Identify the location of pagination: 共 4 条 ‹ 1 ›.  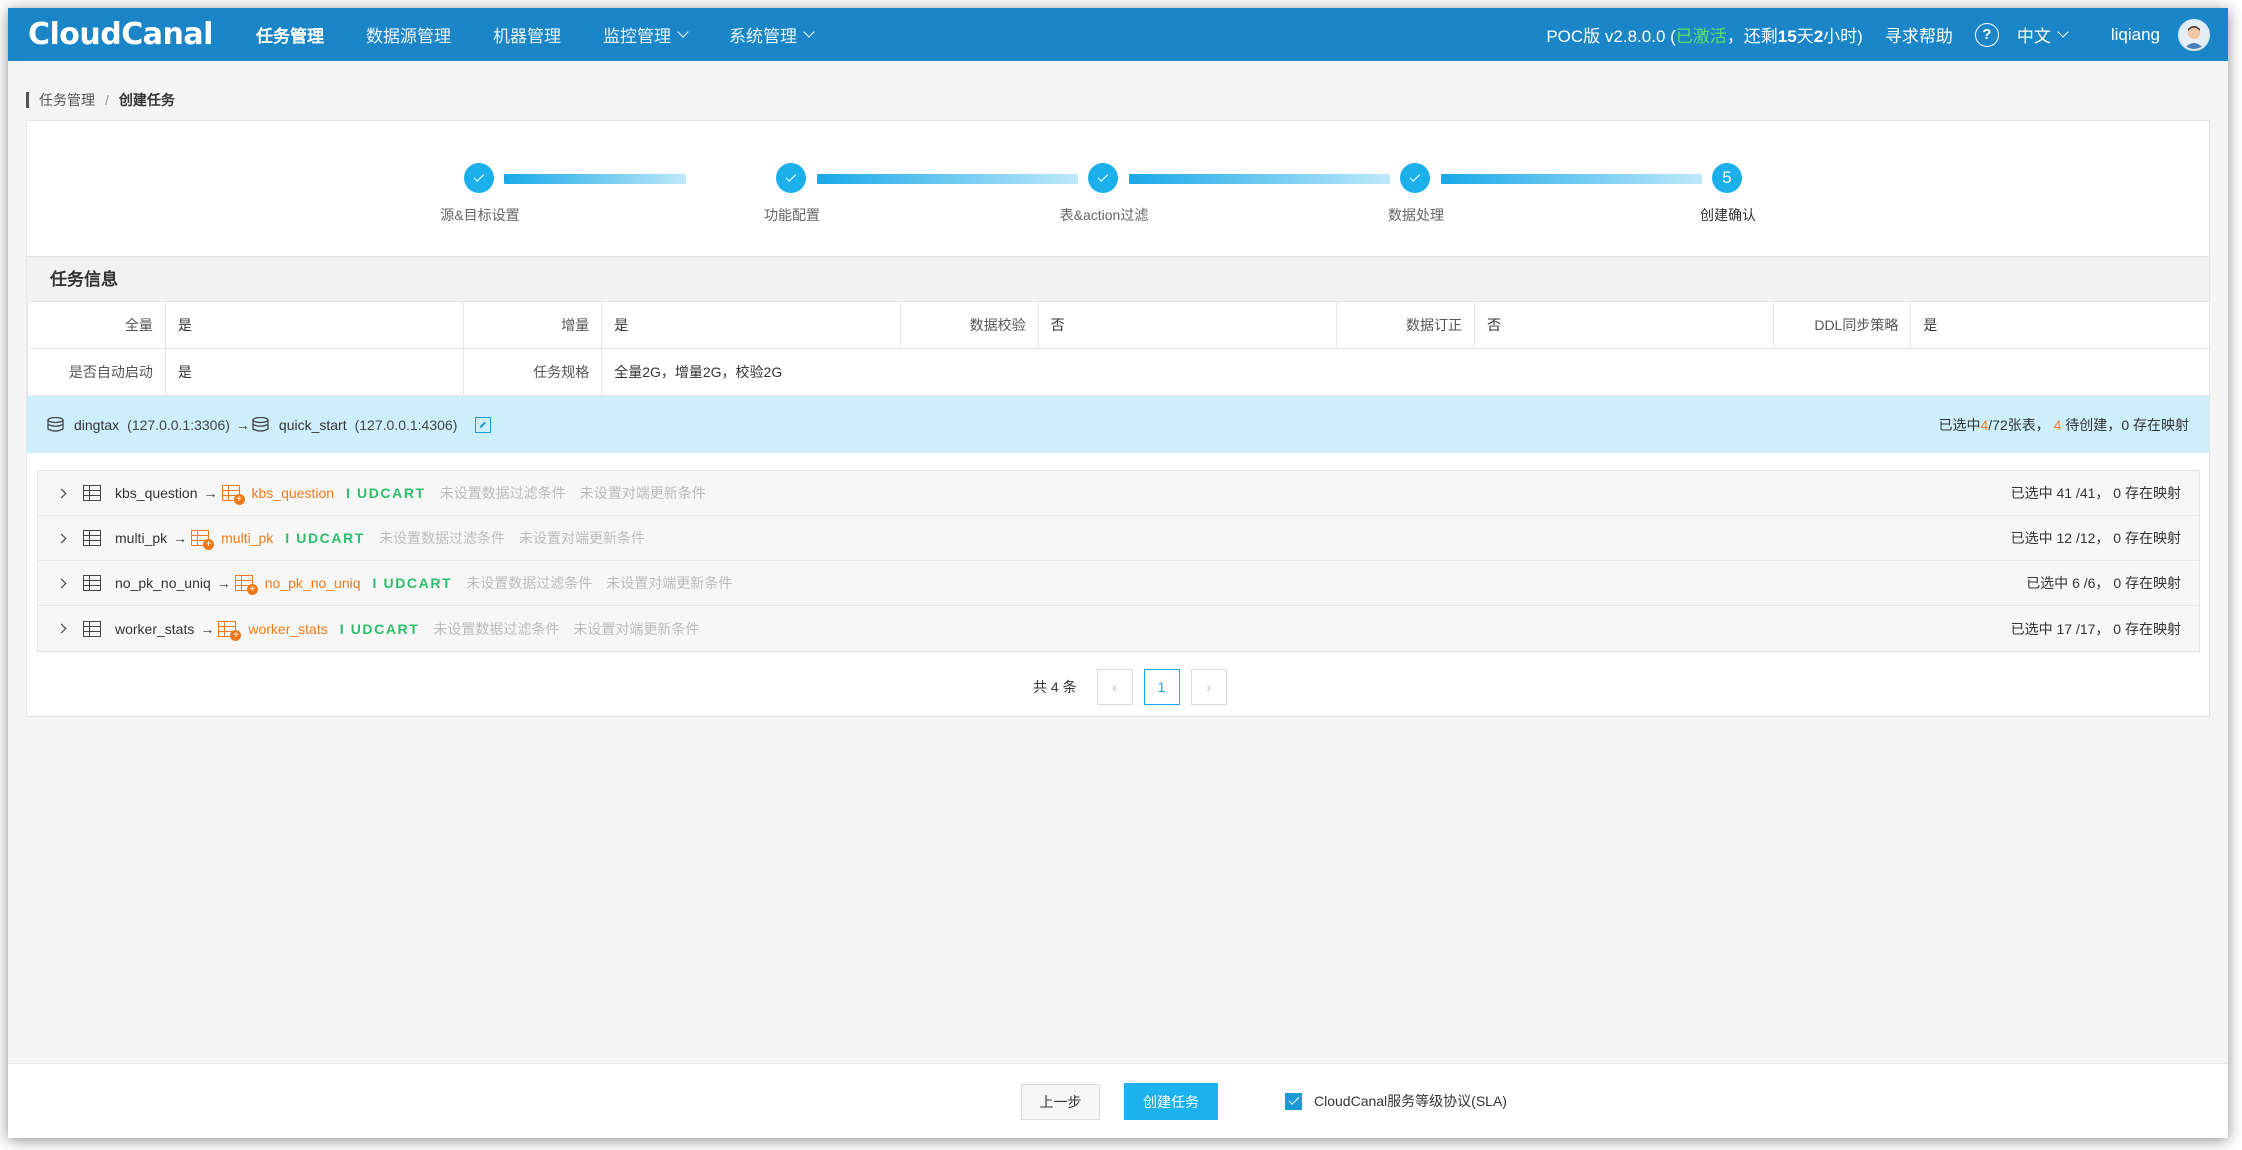
(1130, 687).